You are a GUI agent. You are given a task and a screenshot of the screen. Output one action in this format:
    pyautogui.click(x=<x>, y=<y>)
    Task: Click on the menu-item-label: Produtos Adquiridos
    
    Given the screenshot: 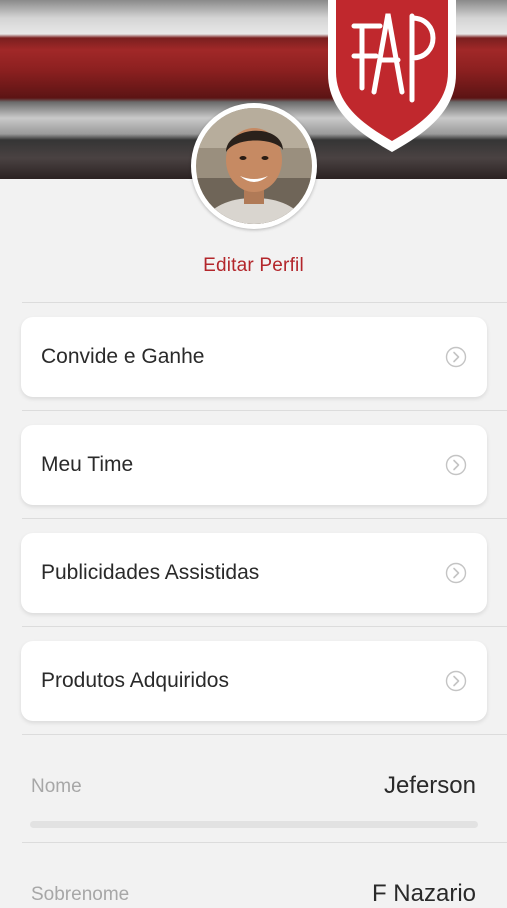 What is the action you would take?
    pyautogui.click(x=135, y=680)
    